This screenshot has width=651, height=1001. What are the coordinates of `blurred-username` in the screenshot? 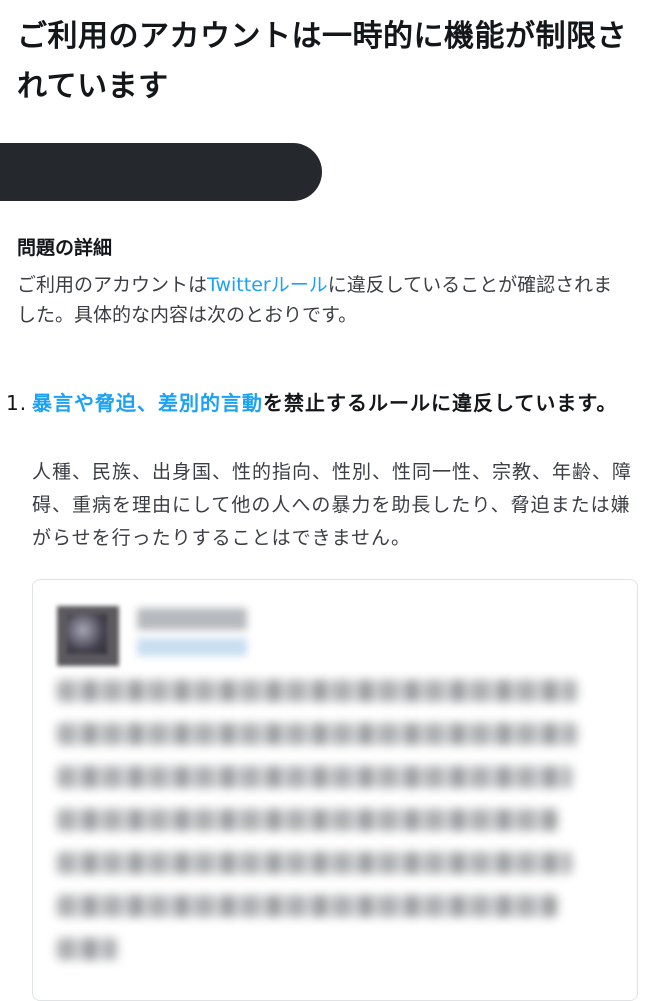 It's located at (192, 647).